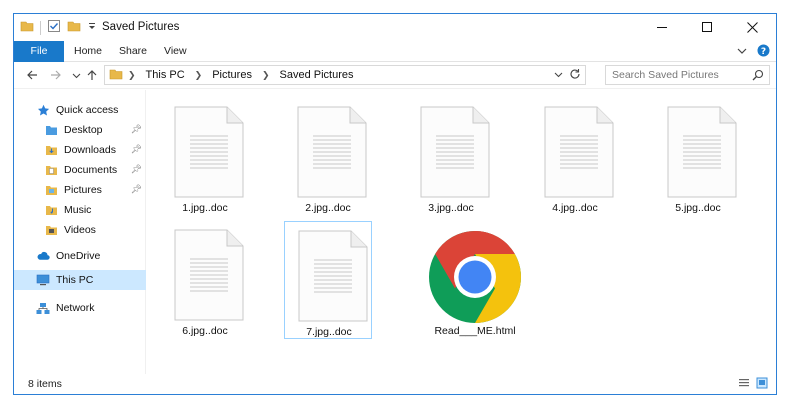  I want to click on tab-file: File, so click(39, 51).